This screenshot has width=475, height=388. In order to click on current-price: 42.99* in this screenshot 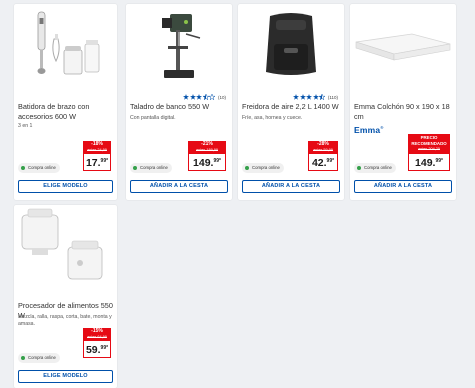, I will do `click(323, 162)`.